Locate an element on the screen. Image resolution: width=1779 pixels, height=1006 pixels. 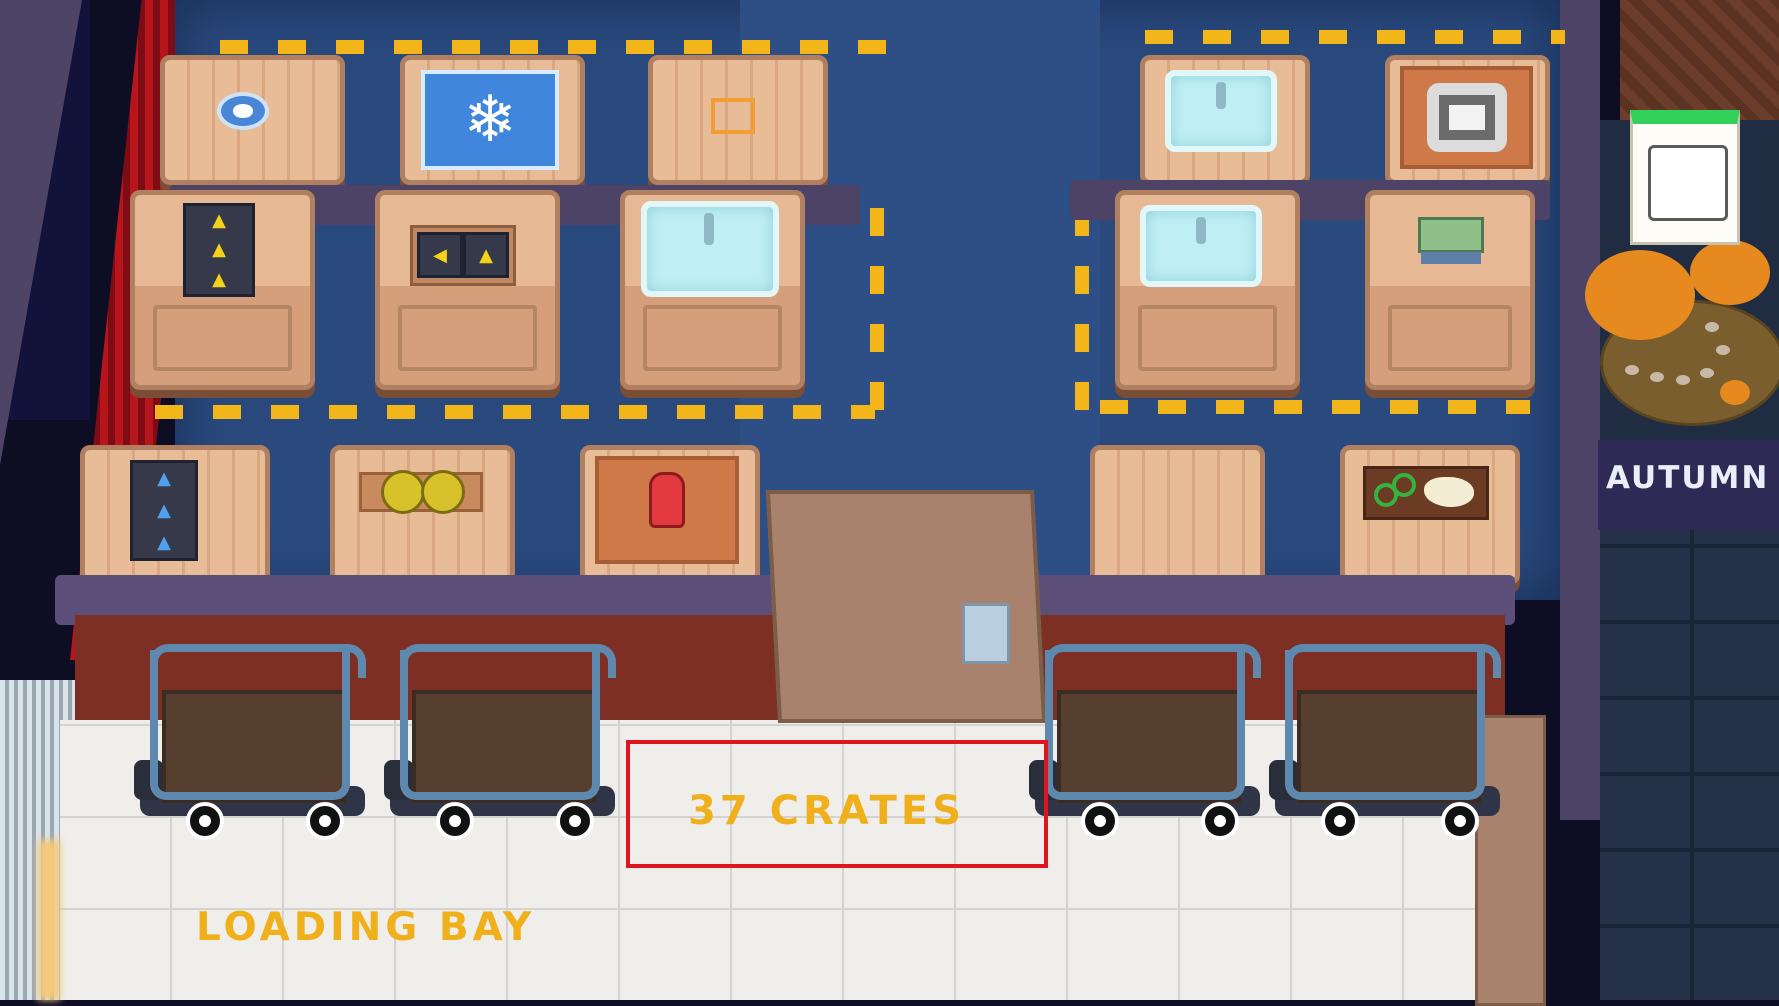
conveyor-icon: ◀ is located at coordinates (440, 255).